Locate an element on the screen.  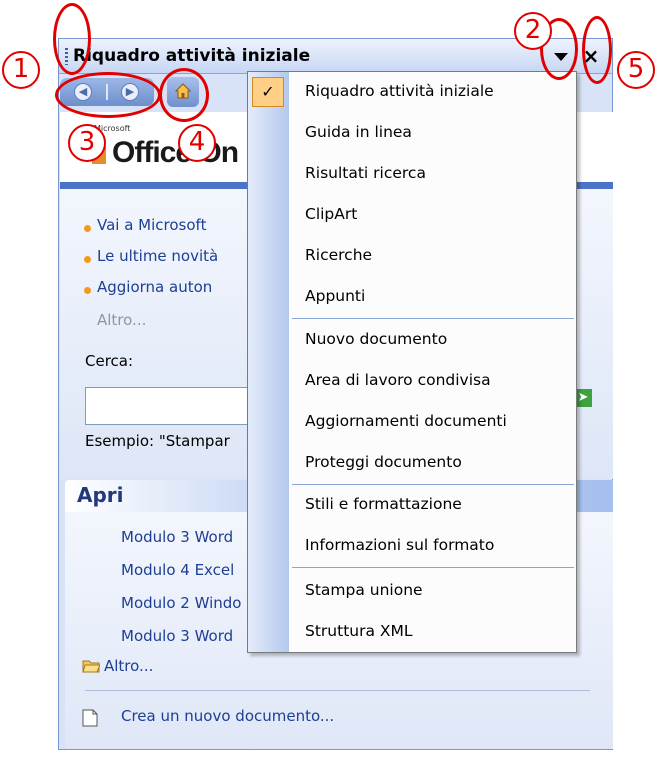
menu-item-struttura-xml: Struttura XML is located at coordinates (359, 631).